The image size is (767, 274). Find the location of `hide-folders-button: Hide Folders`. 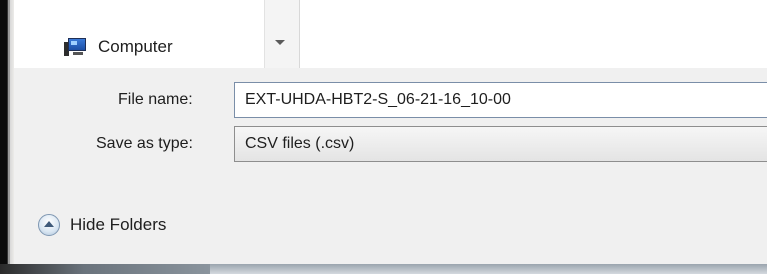

hide-folders-button: Hide Folders is located at coordinates (102, 225).